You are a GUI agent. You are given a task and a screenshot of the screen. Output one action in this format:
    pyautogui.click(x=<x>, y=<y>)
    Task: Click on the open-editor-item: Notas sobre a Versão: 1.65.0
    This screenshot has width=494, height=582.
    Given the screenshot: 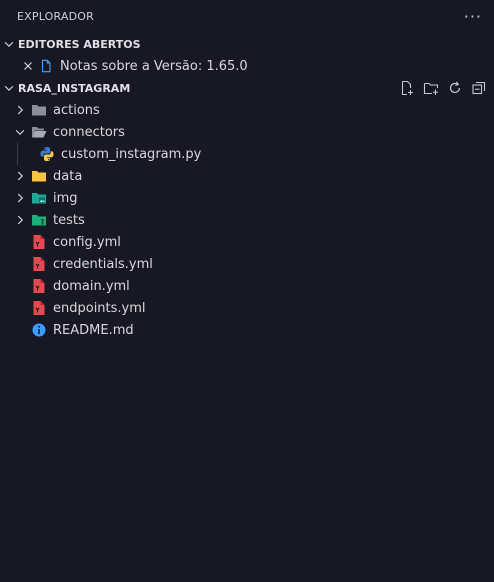 What is the action you would take?
    pyautogui.click(x=247, y=66)
    